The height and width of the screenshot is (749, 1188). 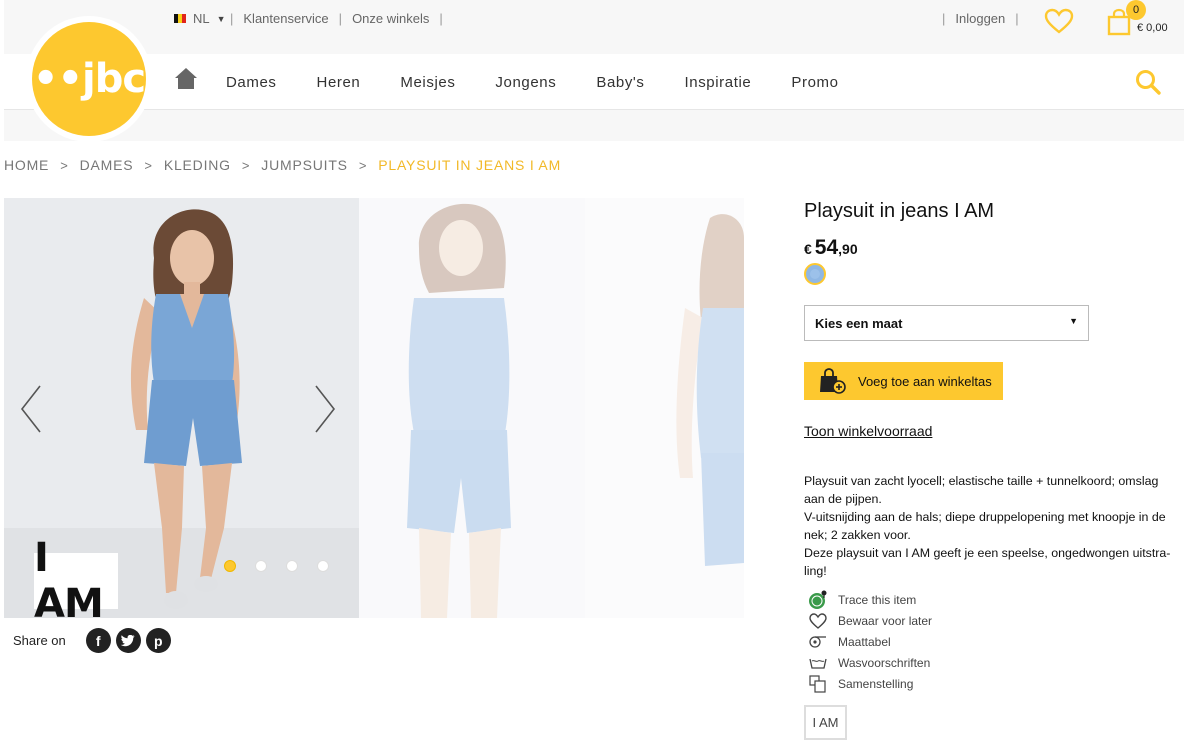 What do you see at coordinates (818, 683) in the screenshot?
I see `composition-icon` at bounding box center [818, 683].